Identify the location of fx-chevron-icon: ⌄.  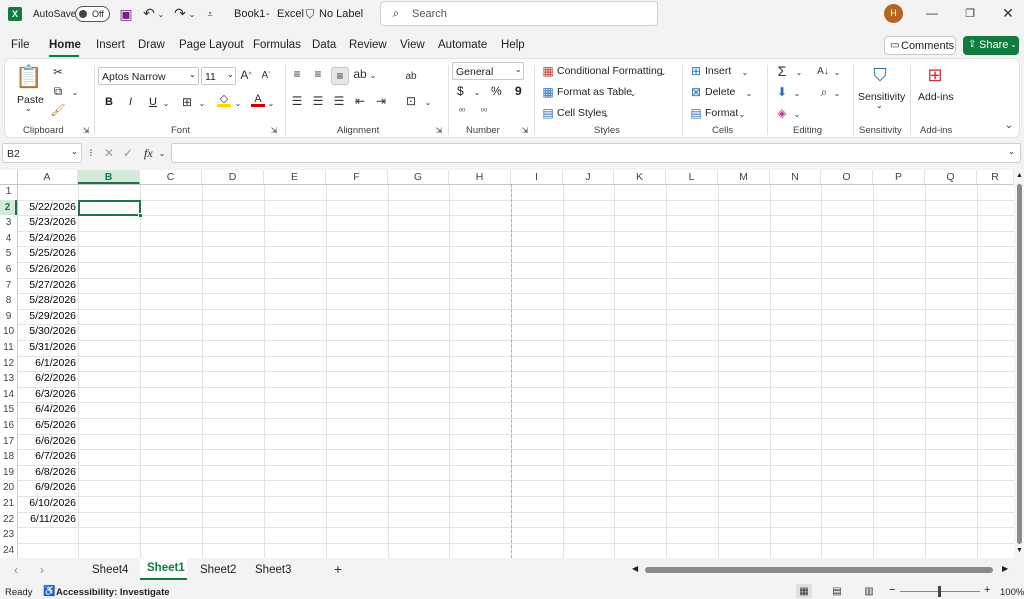
(162, 153).